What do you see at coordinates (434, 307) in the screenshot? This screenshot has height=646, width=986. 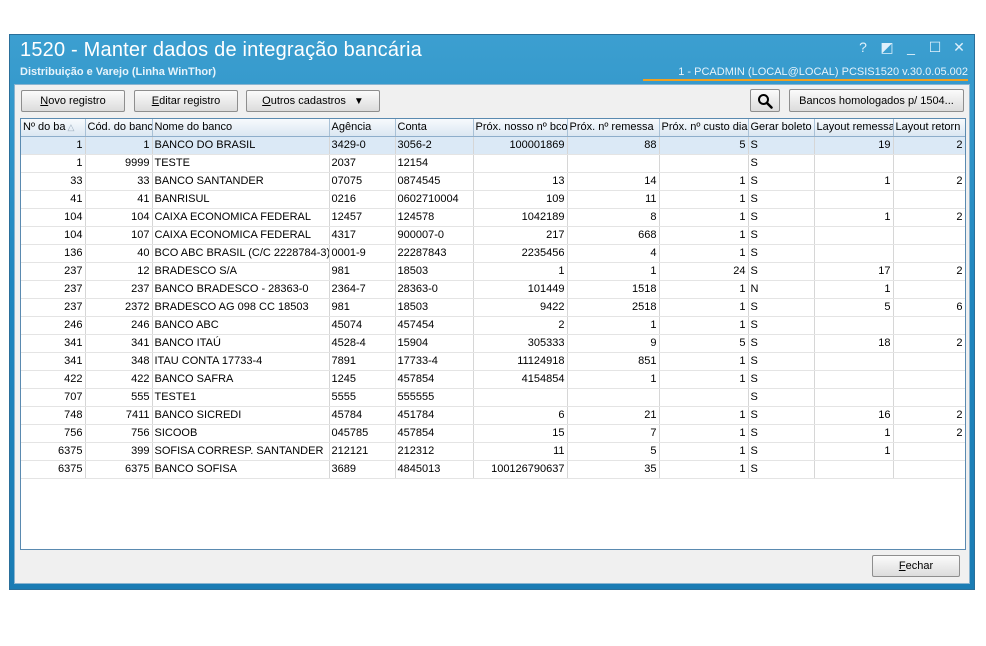 I see `table-cell: 18503` at bounding box center [434, 307].